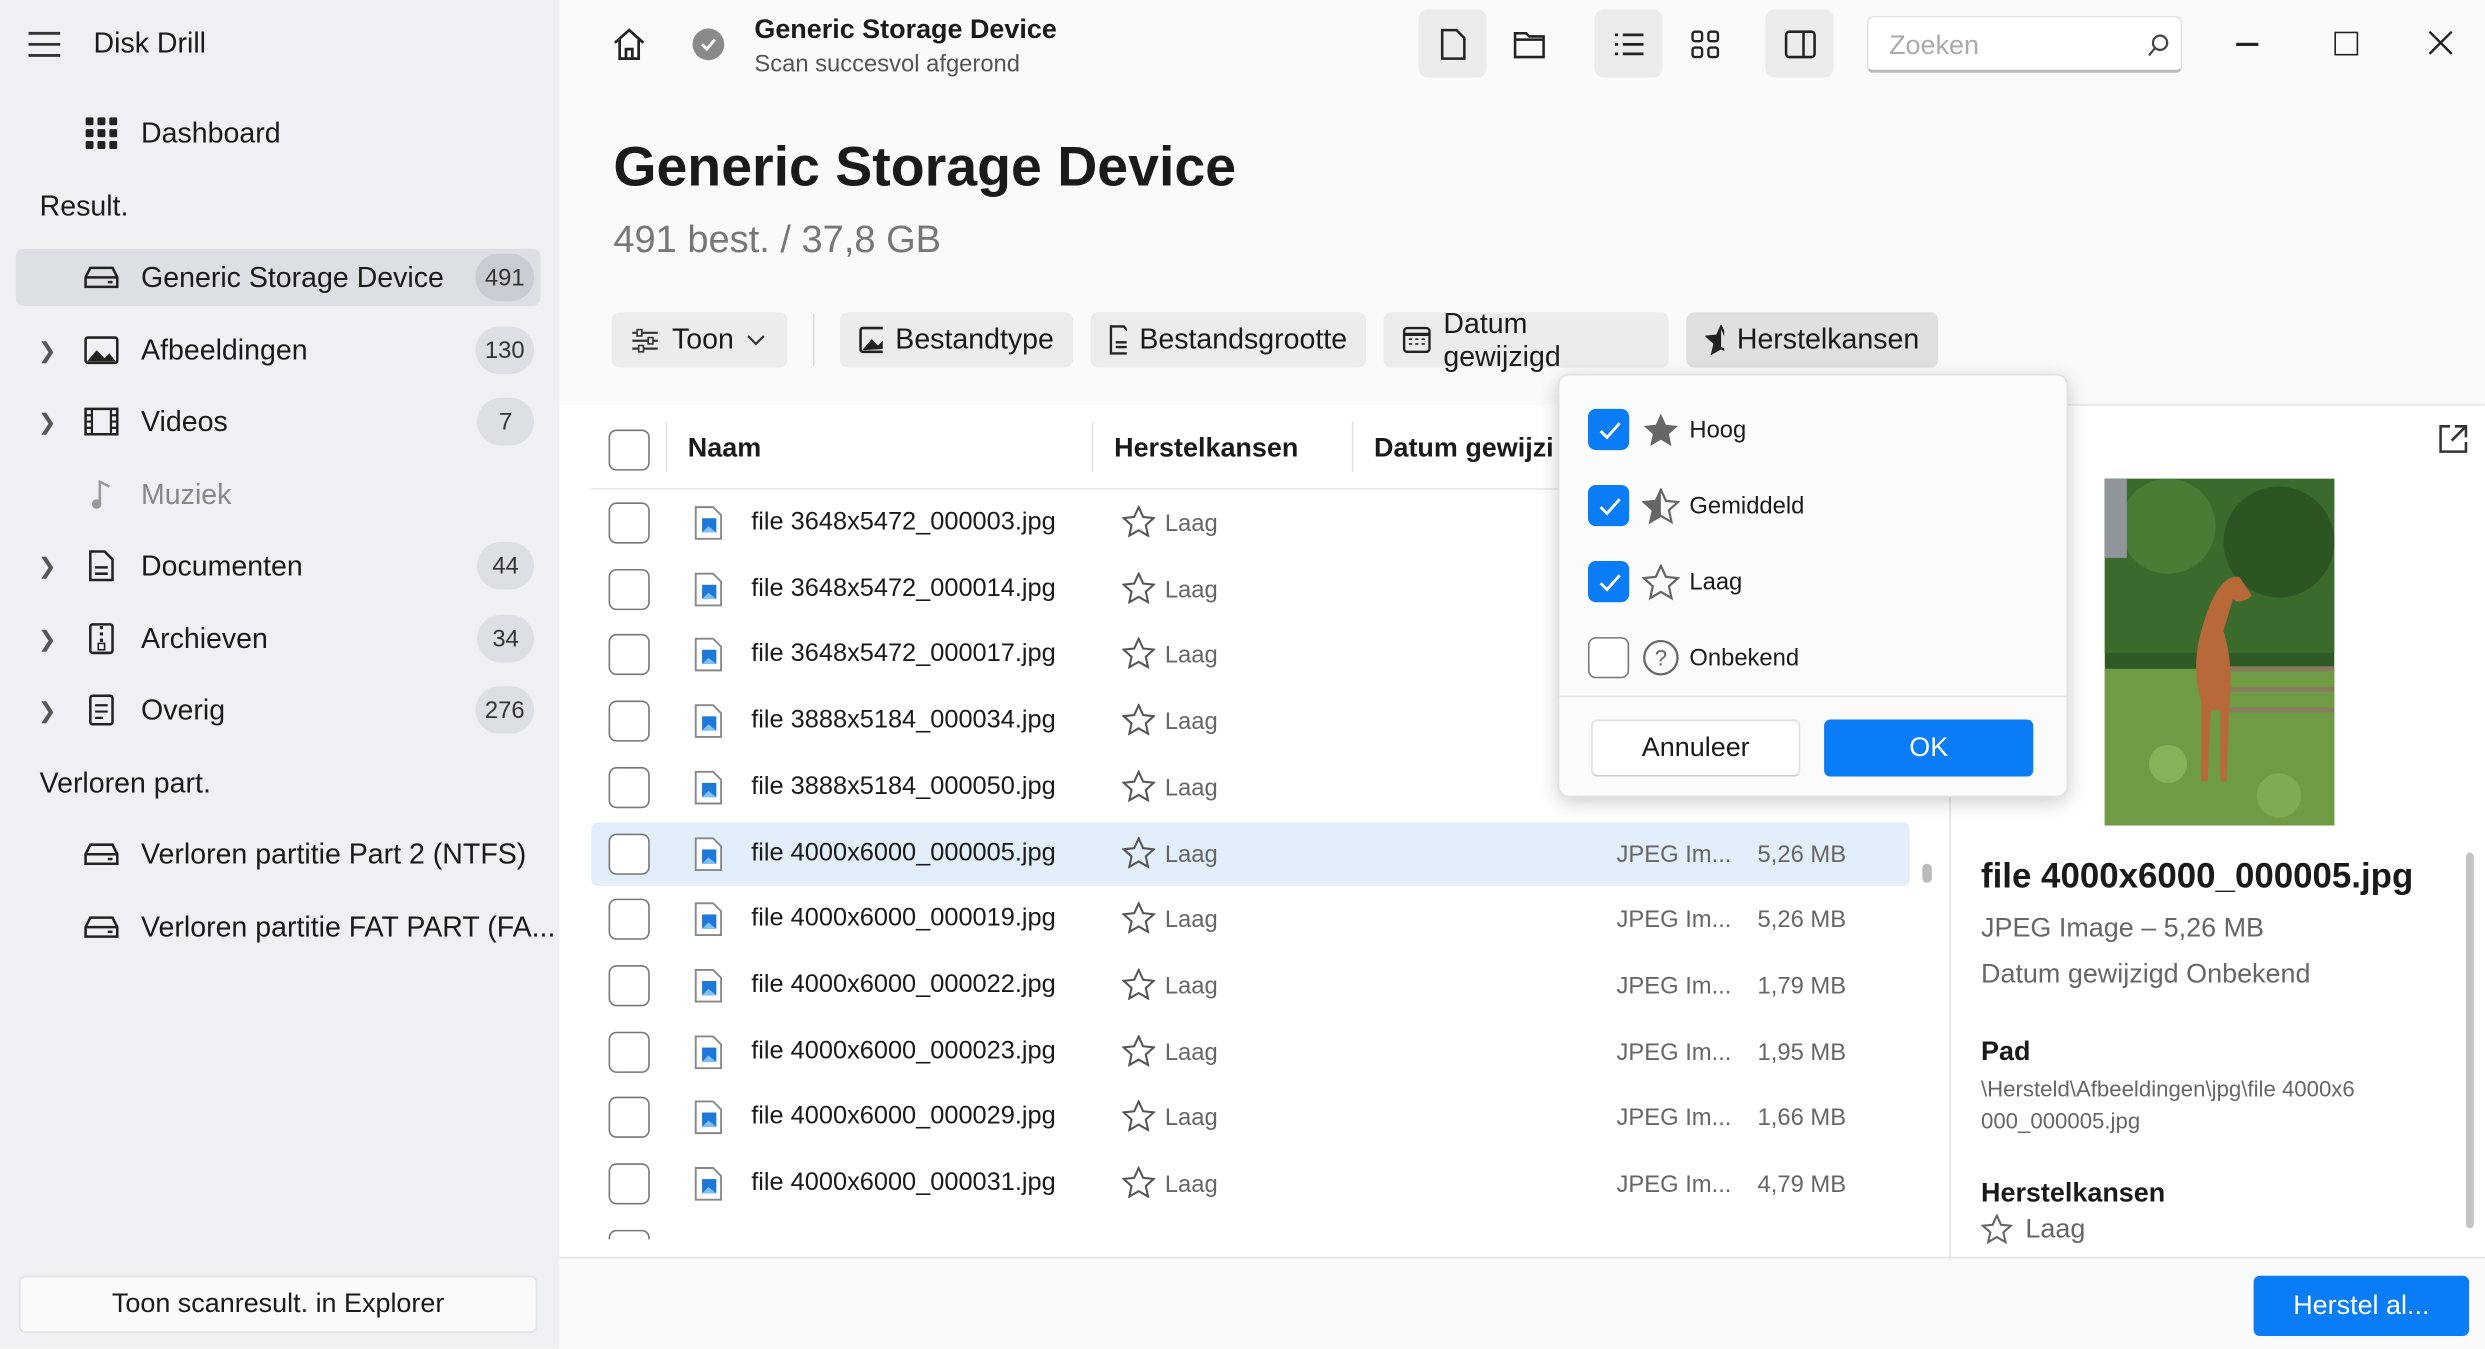 This screenshot has width=2485, height=1349. What do you see at coordinates (278, 1304) in the screenshot?
I see `show-in-explorer-button: Toon scanresult. in Explorer` at bounding box center [278, 1304].